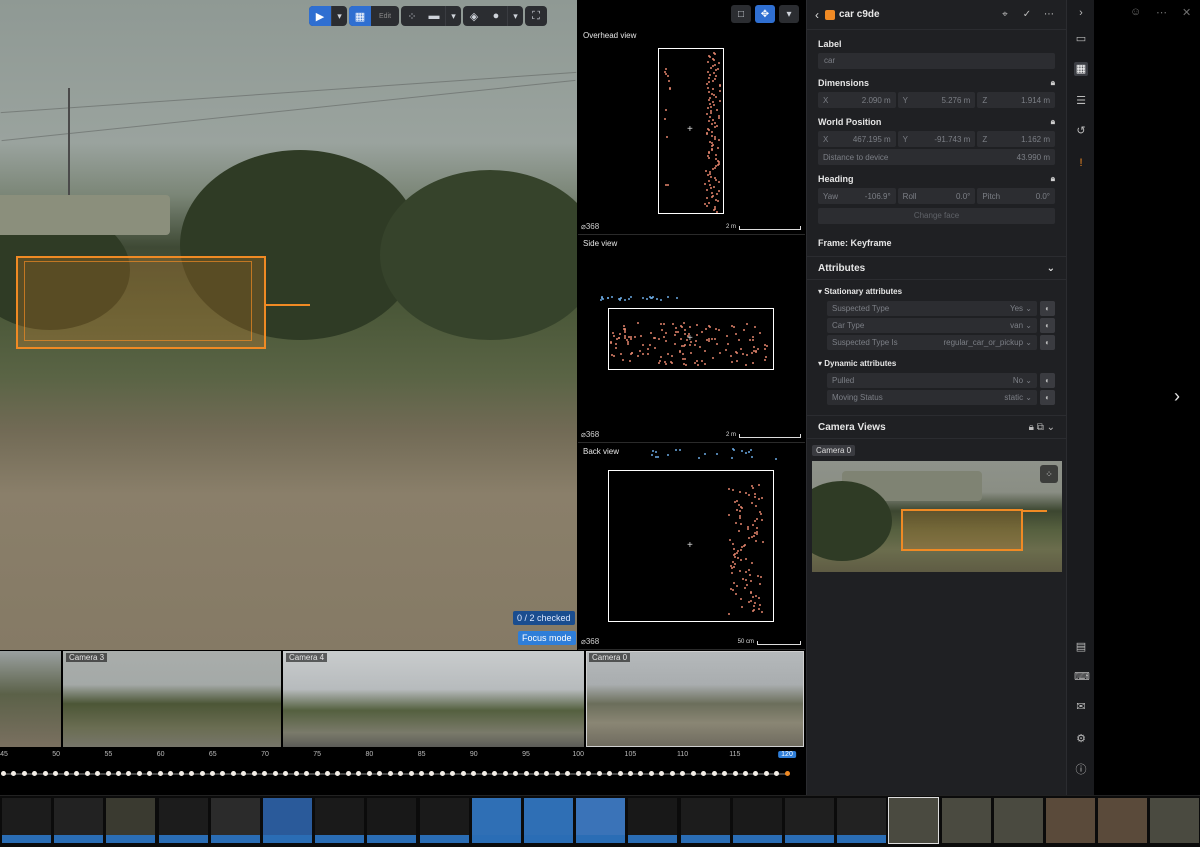 This screenshot has width=1200, height=847. What do you see at coordinates (385, 16) in the screenshot?
I see `edit-label: Edit` at bounding box center [385, 16].